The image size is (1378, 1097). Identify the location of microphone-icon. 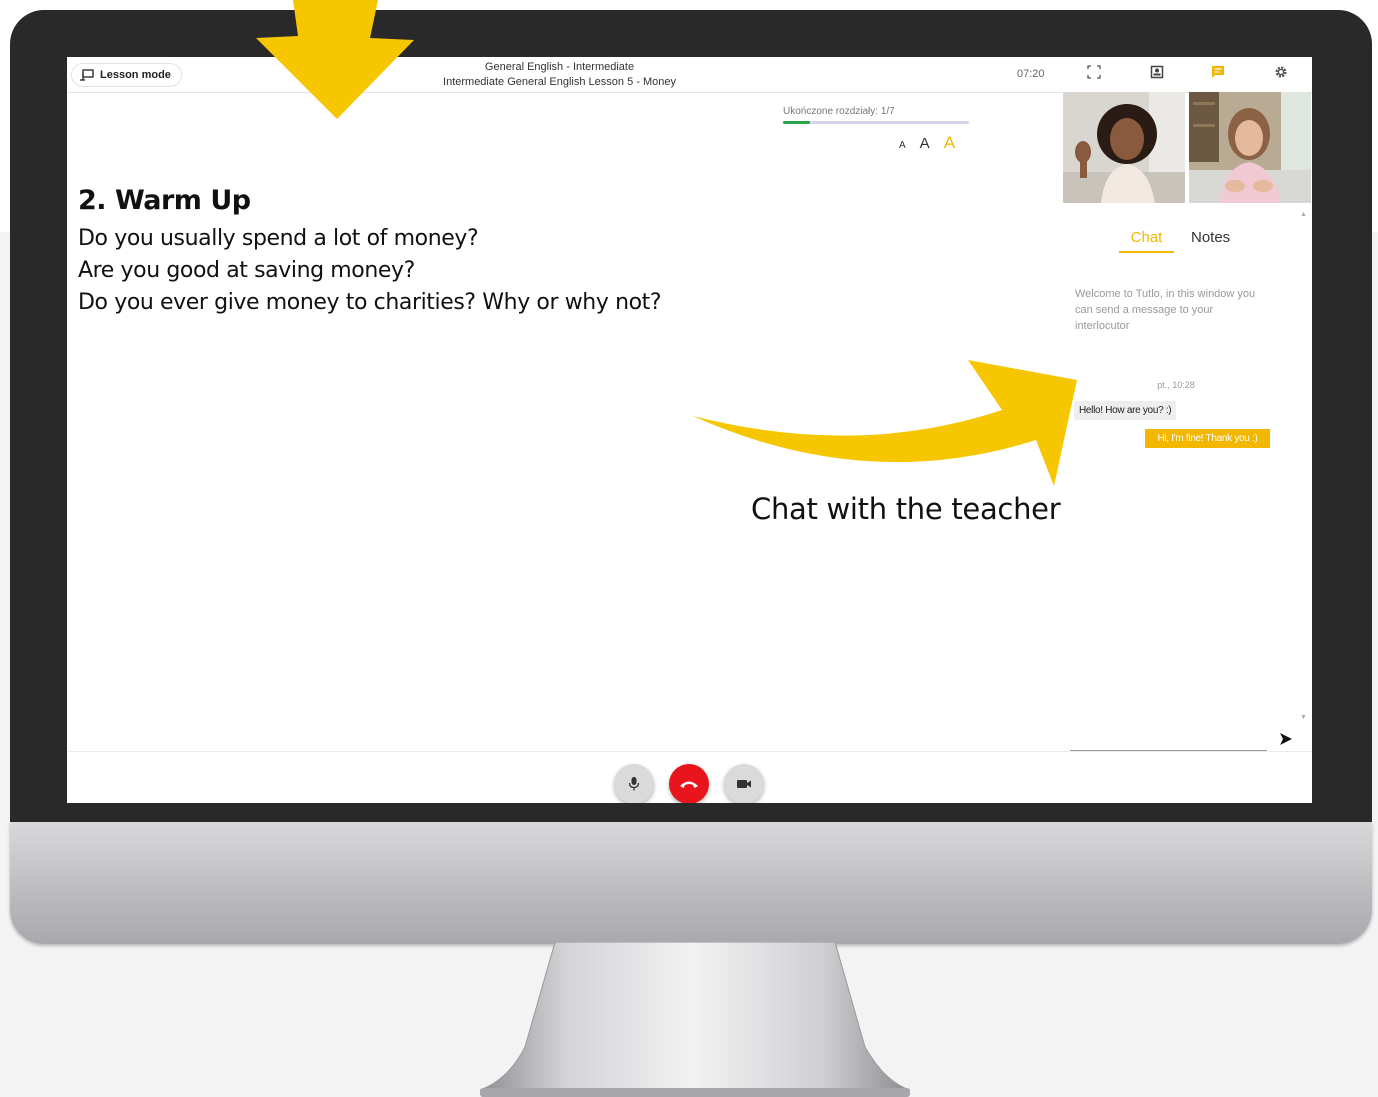
(634, 784).